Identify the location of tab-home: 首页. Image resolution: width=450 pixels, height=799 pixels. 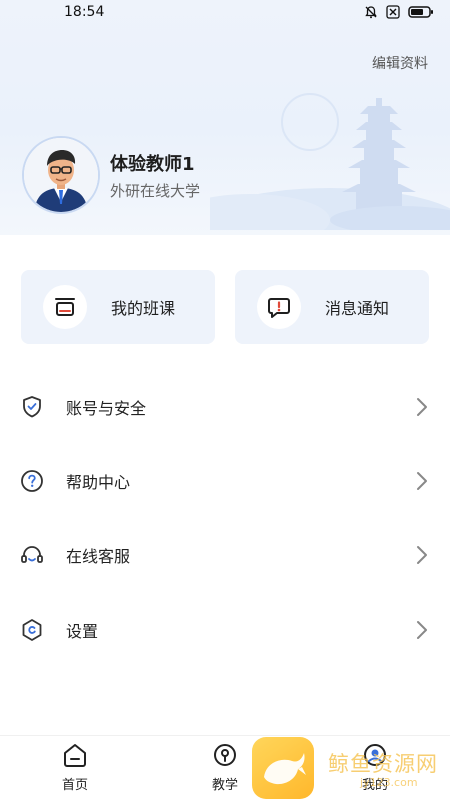
(75, 767).